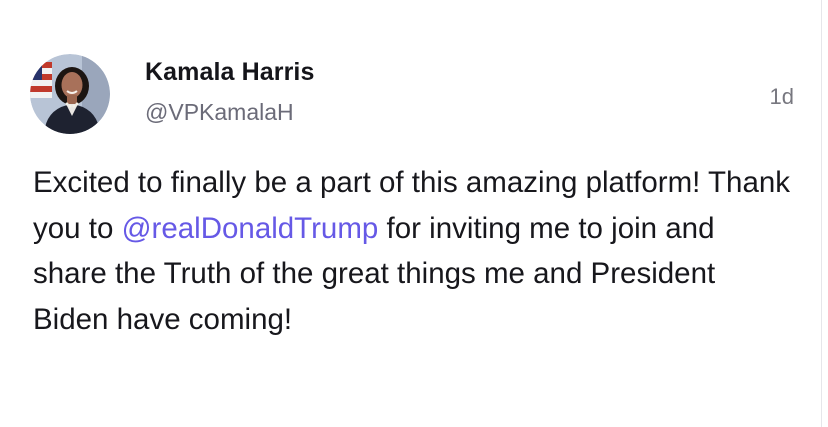 Image resolution: width=828 pixels, height=427 pixels. Describe the element at coordinates (219, 112) in the screenshot. I see `author-handle: @VPKamalaH` at that location.